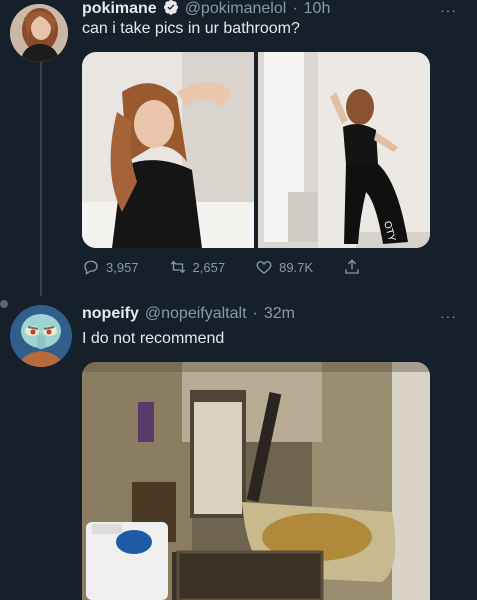 This screenshot has height=600, width=477. Describe the element at coordinates (91, 268) in the screenshot. I see `reply-icon` at that location.